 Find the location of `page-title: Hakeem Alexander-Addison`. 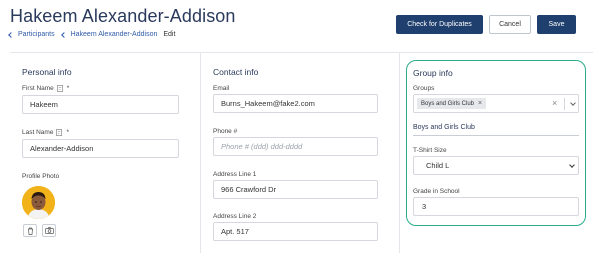

page-title: Hakeem Alexander-Addison is located at coordinates (123, 16).